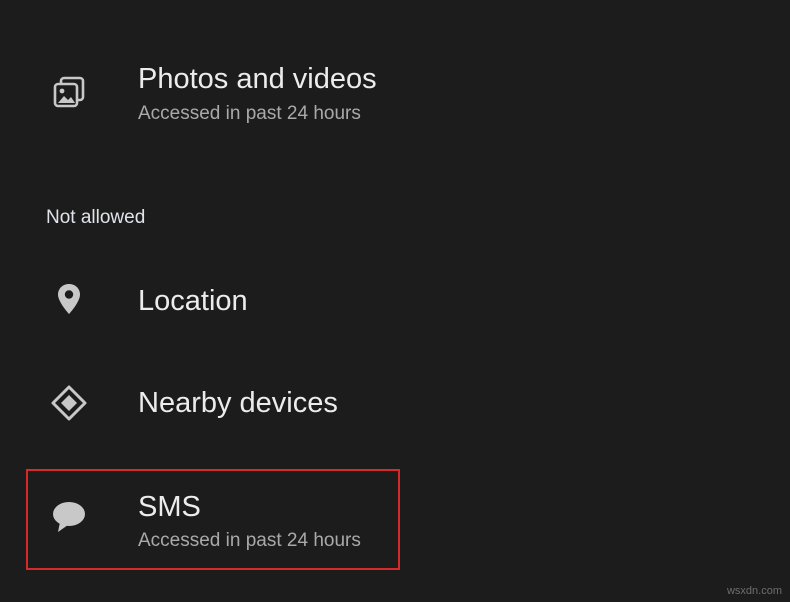 This screenshot has height=602, width=790. I want to click on permission-item-location: Location, so click(395, 301).